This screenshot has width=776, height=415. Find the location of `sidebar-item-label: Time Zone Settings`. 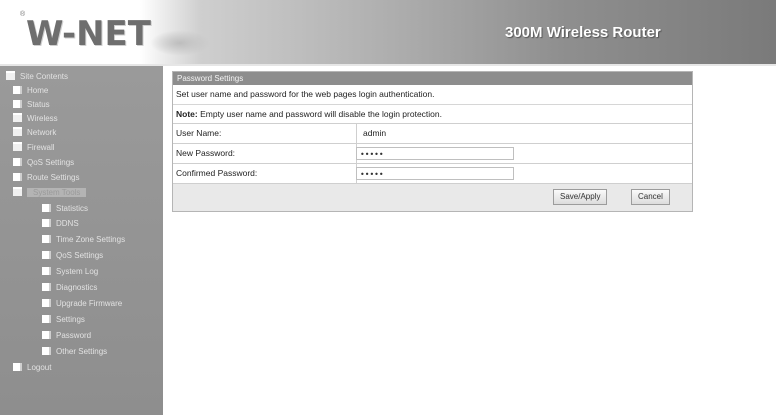

sidebar-item-label: Time Zone Settings is located at coordinates (91, 239).